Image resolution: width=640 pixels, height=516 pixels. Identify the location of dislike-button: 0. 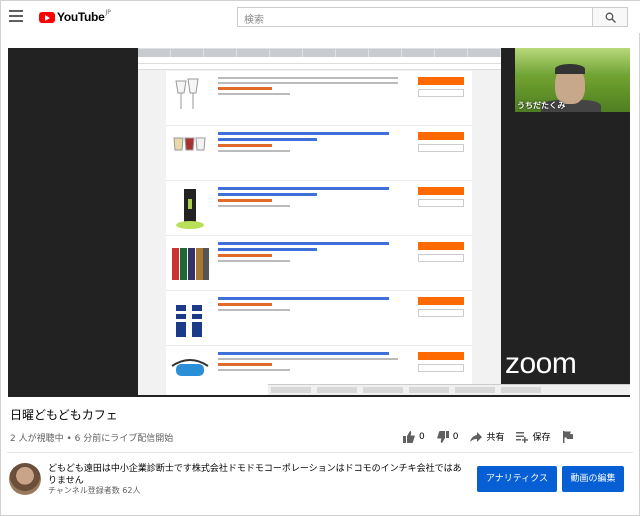
(447, 436).